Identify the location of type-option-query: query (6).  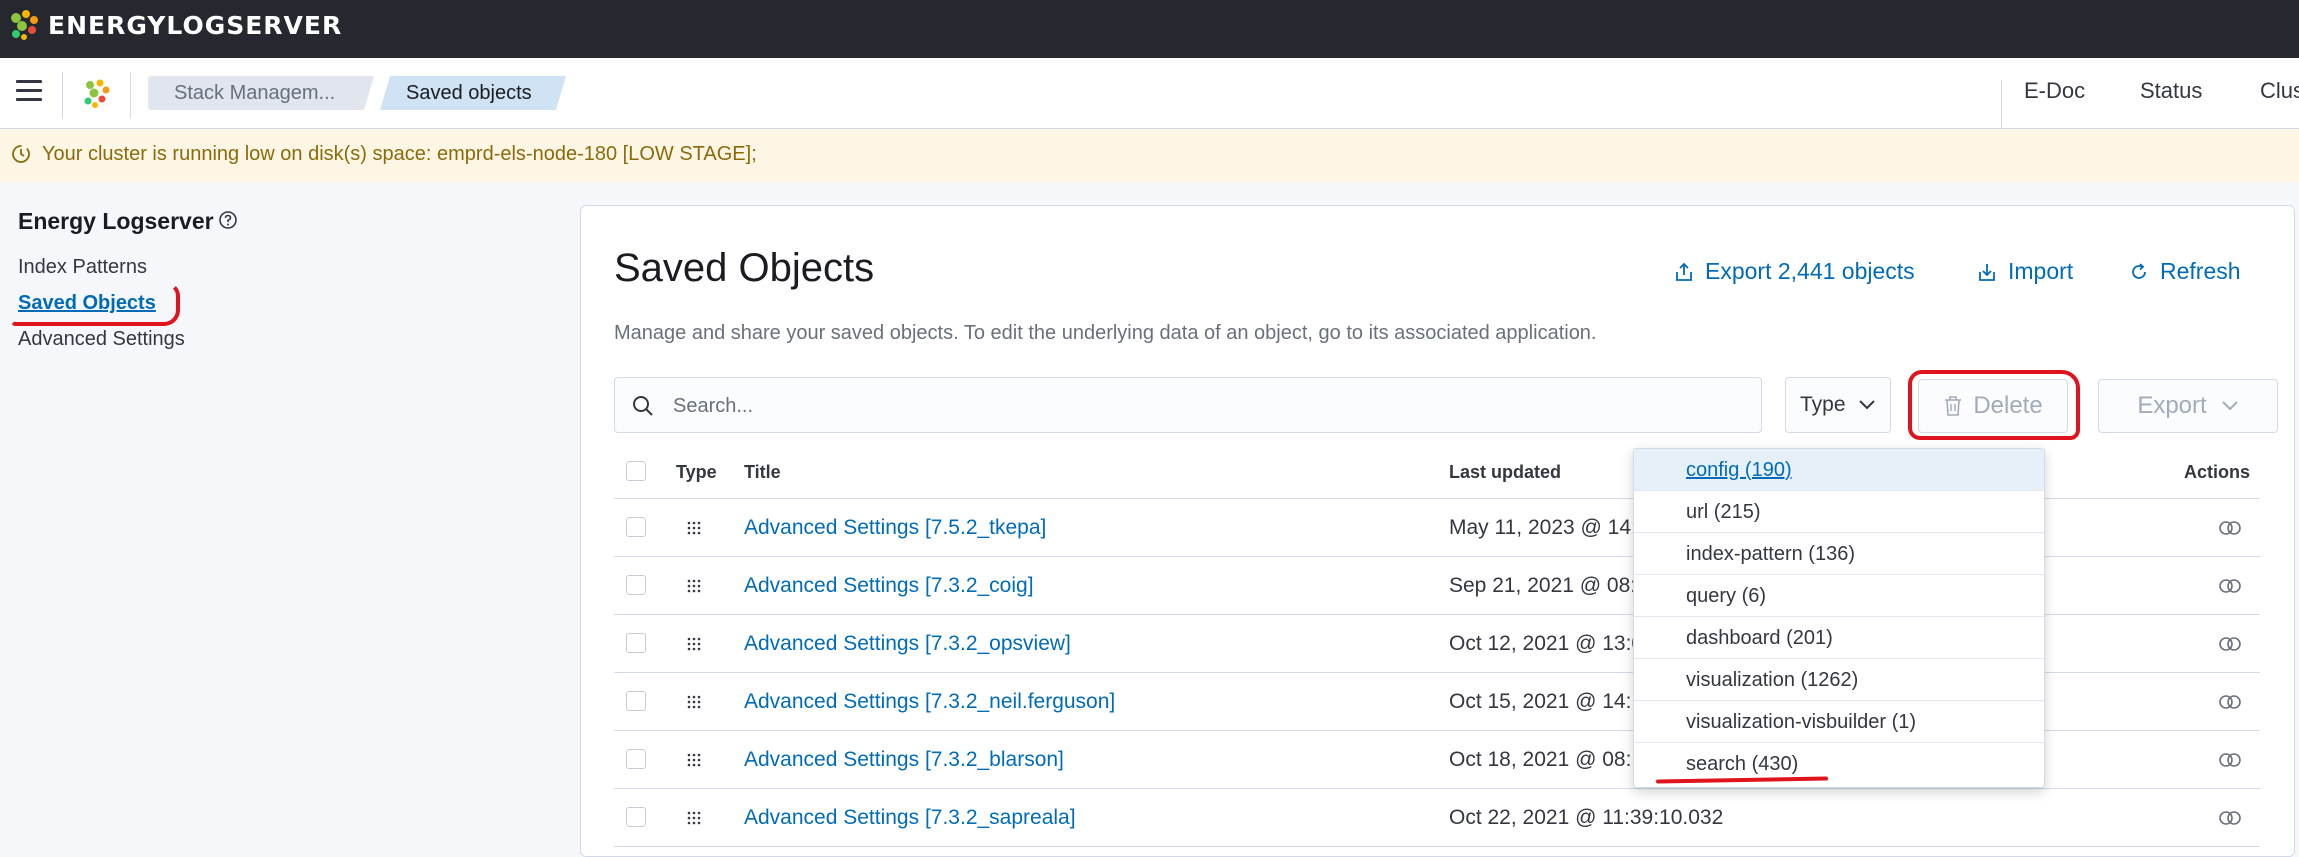
(1839, 596).